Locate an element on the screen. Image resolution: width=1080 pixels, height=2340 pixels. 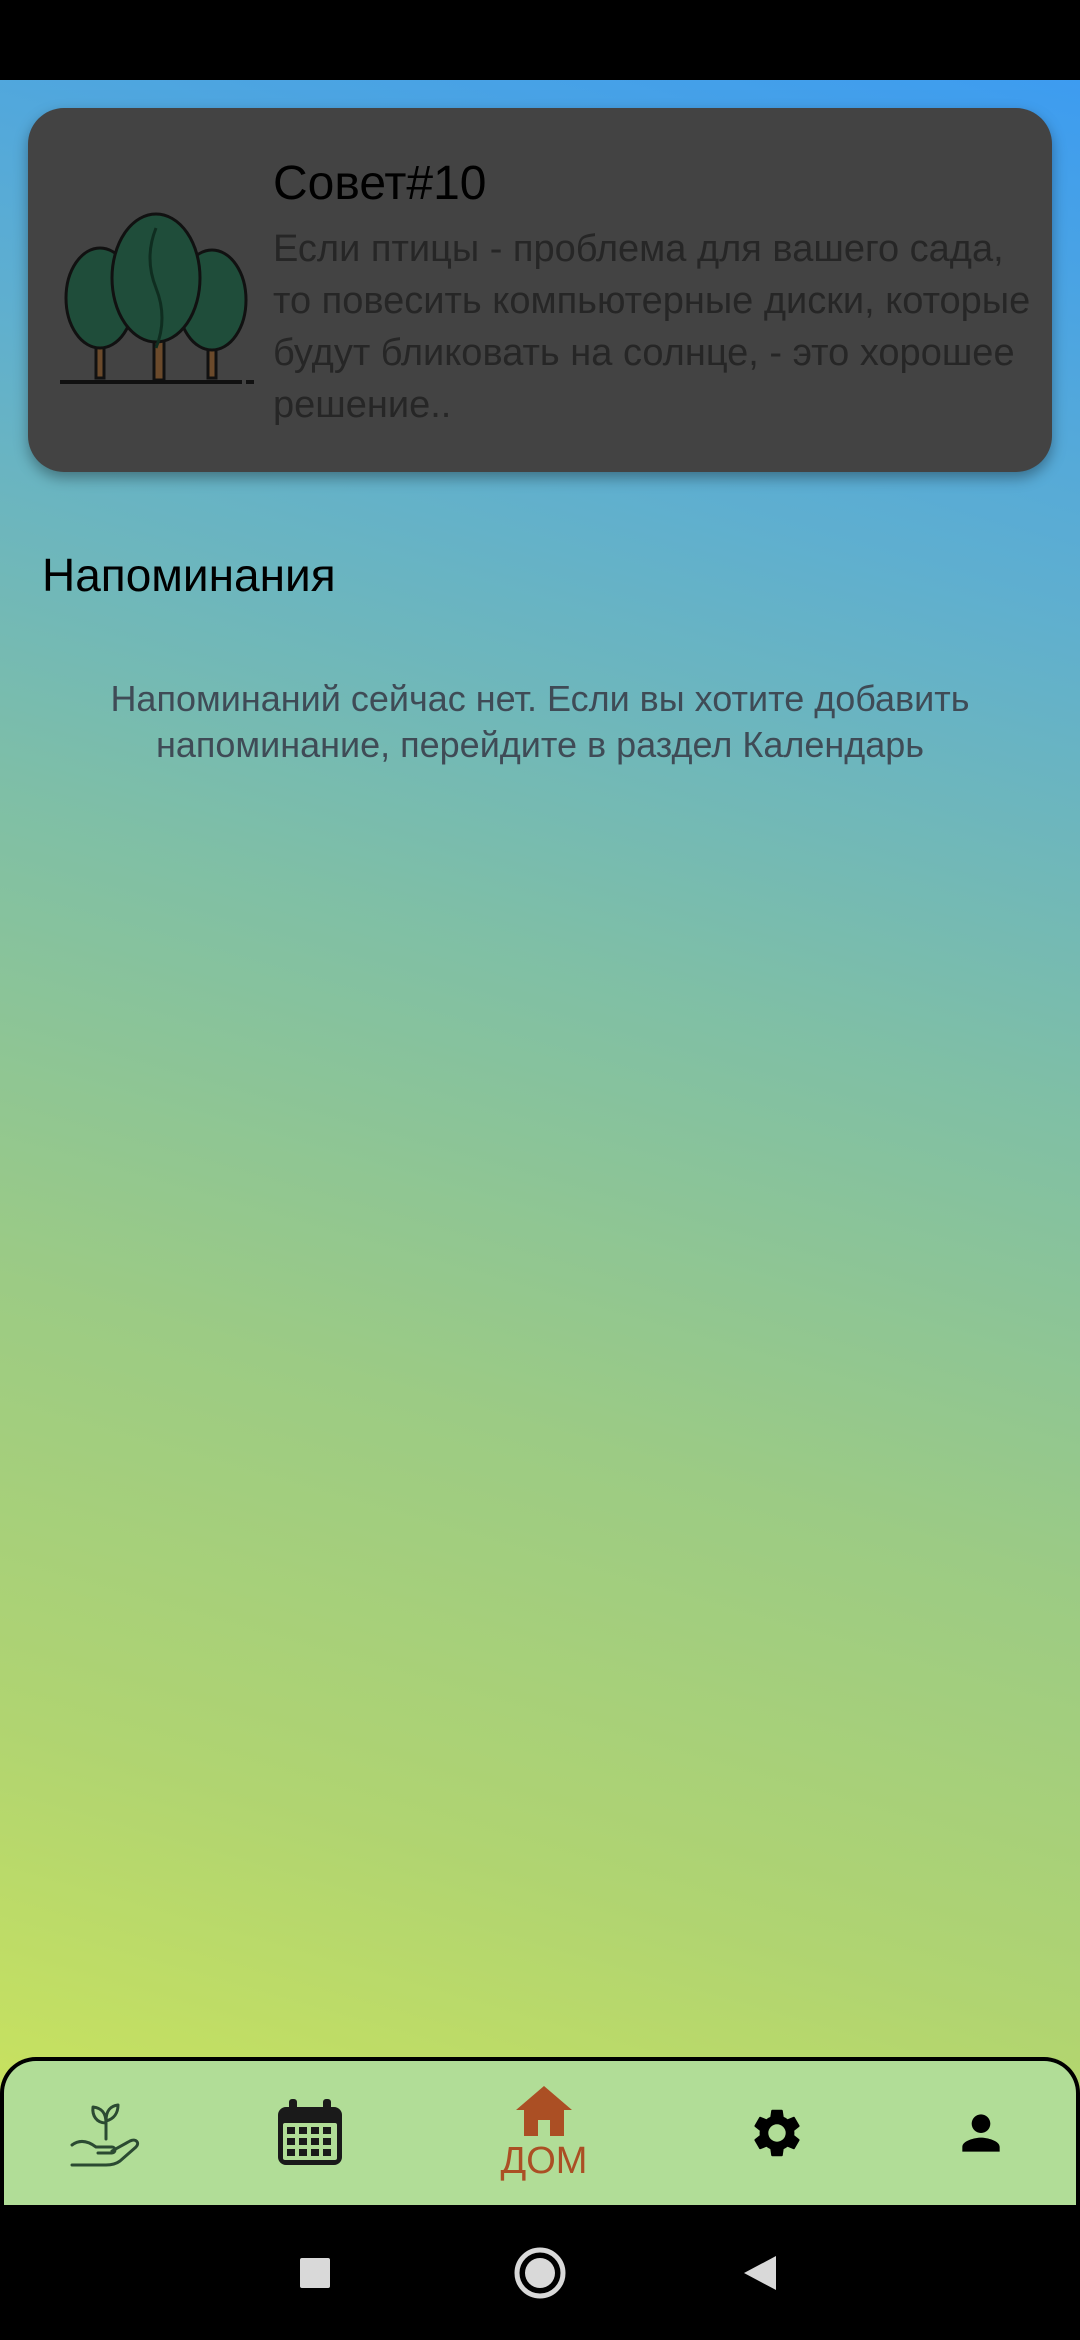
person-icon is located at coordinates (981, 2133).